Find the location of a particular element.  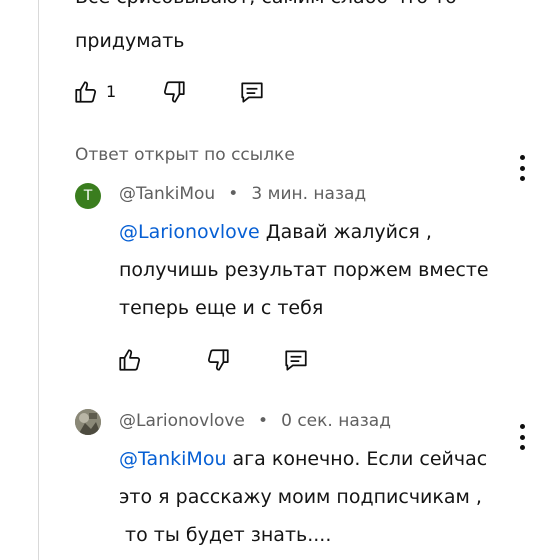

avatar is located at coordinates (88, 422).